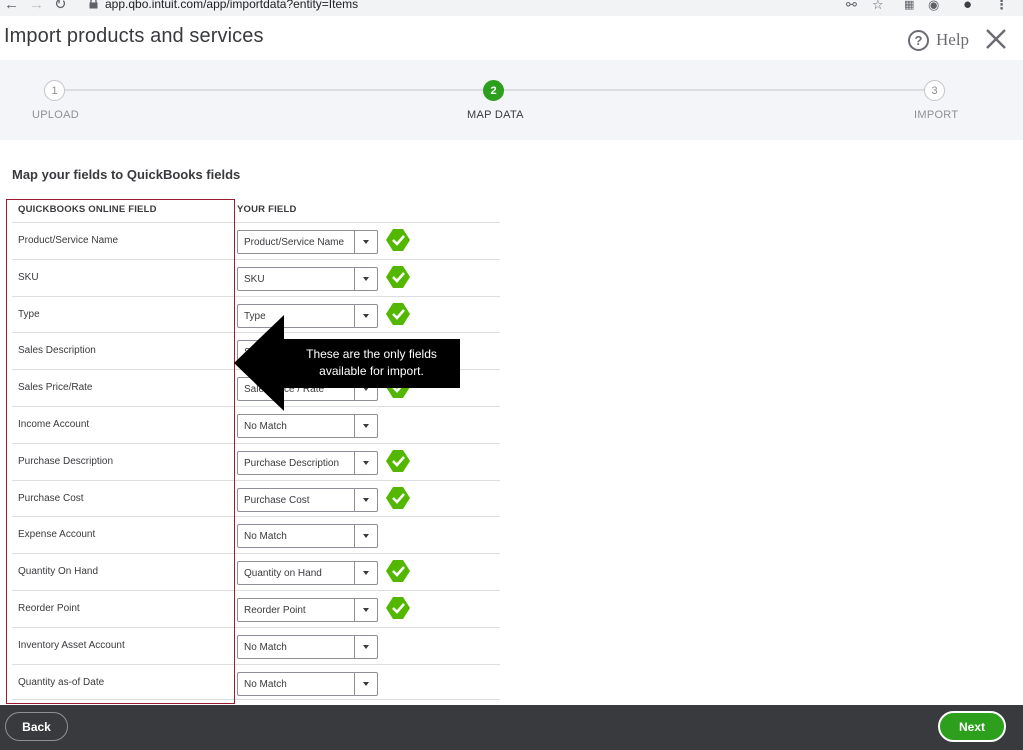 This screenshot has width=1023, height=750. Describe the element at coordinates (493, 90) in the screenshot. I see `step-map-data-number: 2` at that location.